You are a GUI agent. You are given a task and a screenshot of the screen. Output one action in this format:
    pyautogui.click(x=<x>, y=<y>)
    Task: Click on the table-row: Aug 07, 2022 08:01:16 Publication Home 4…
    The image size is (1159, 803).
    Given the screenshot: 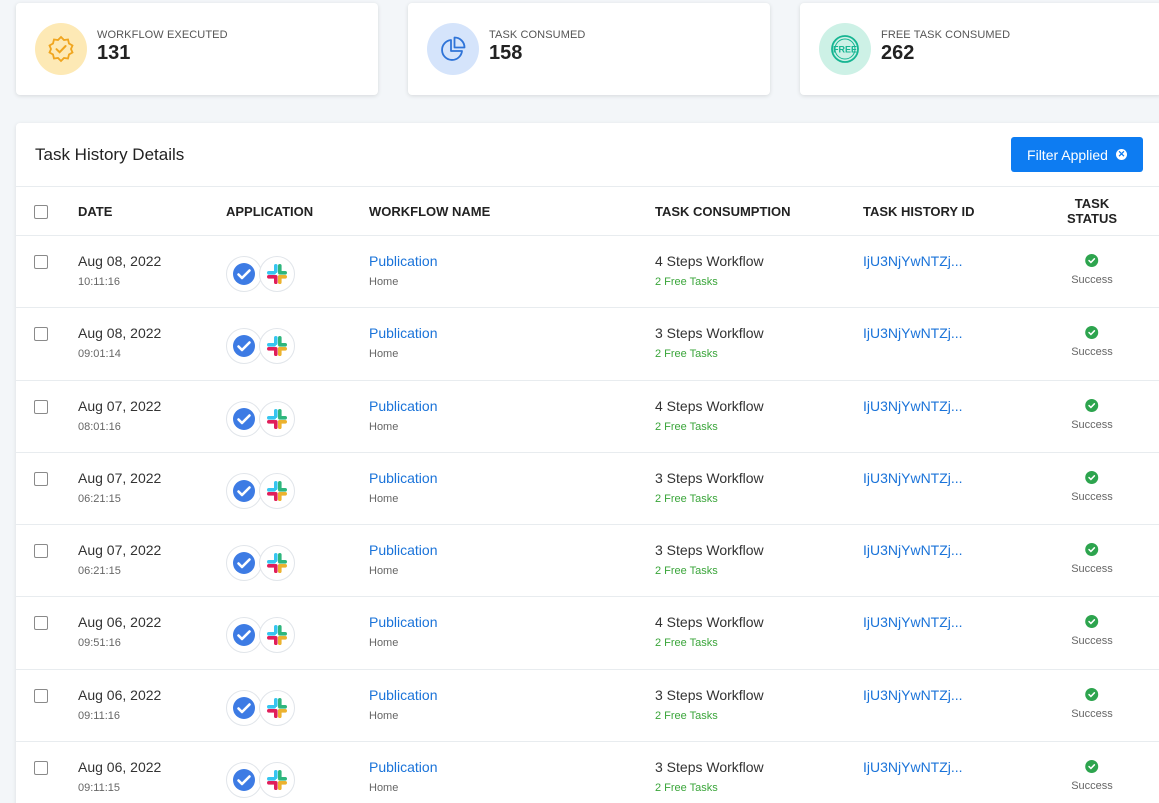 What is the action you would take?
    pyautogui.click(x=587, y=417)
    